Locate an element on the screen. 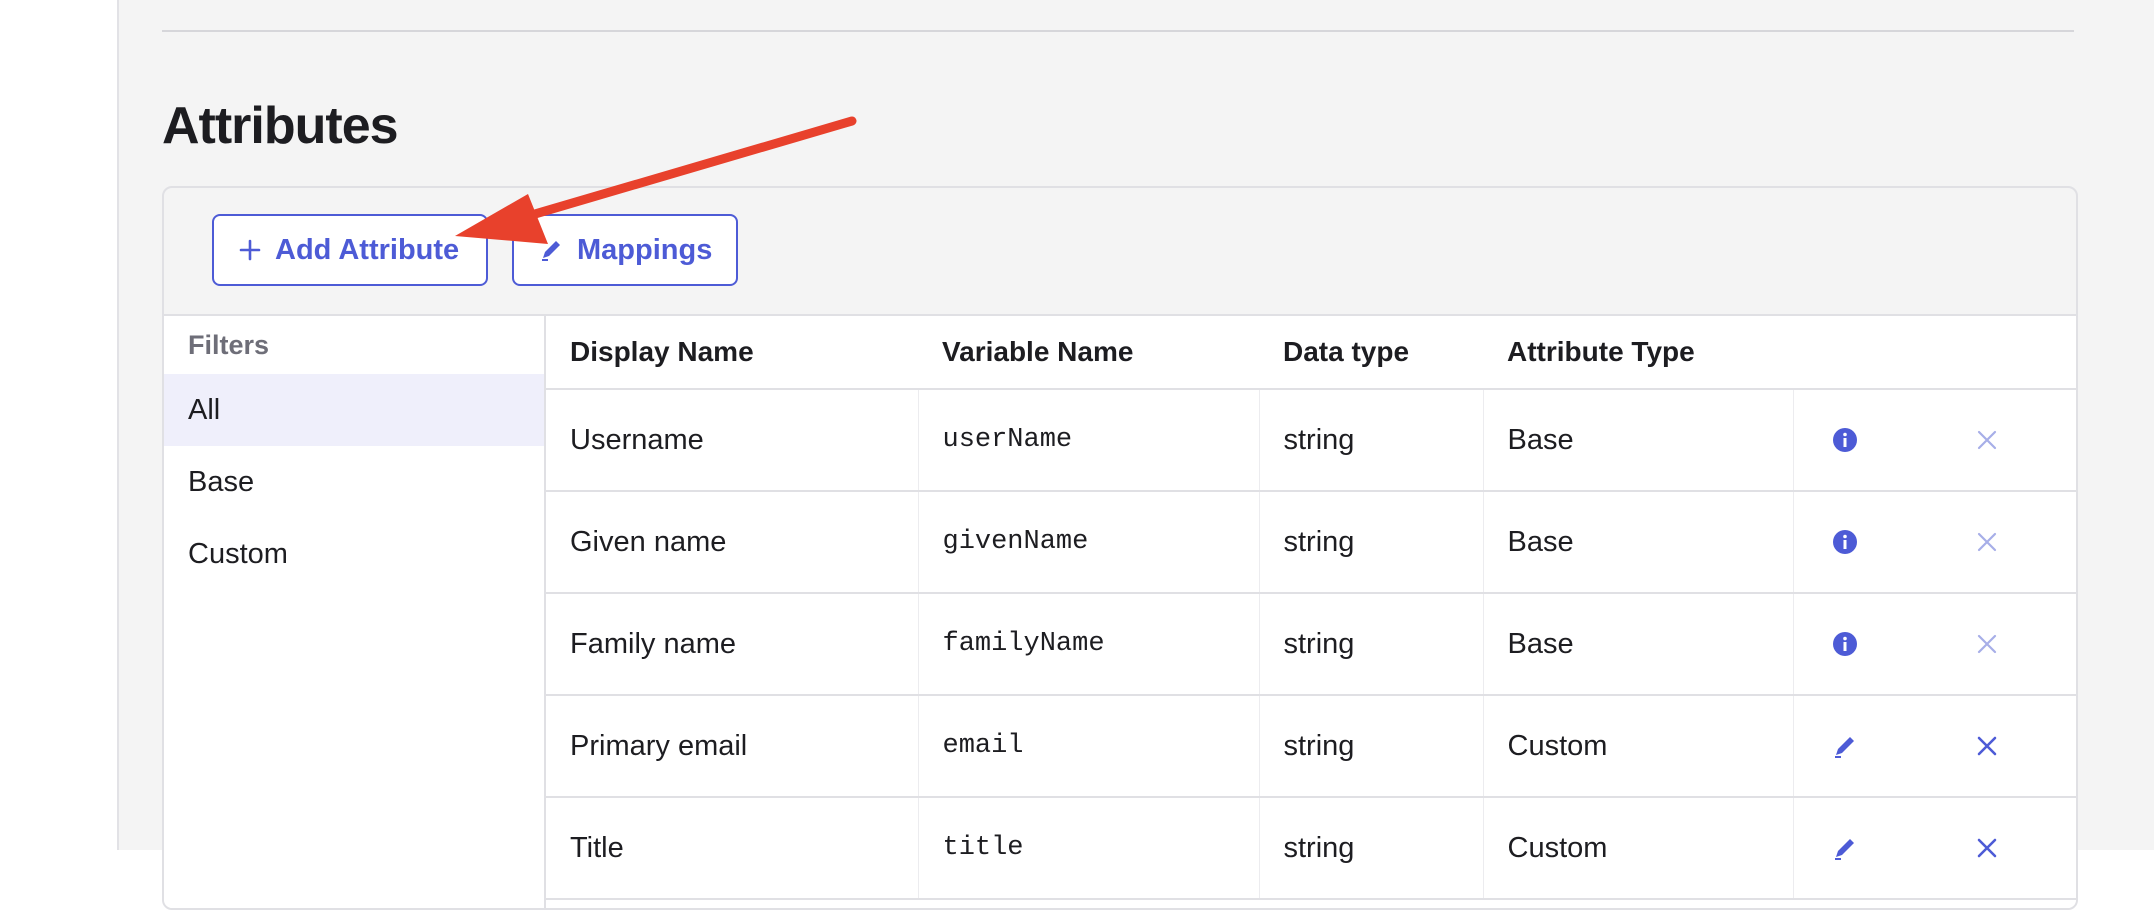  add-attribute-button: Add Attribute is located at coordinates (350, 250).